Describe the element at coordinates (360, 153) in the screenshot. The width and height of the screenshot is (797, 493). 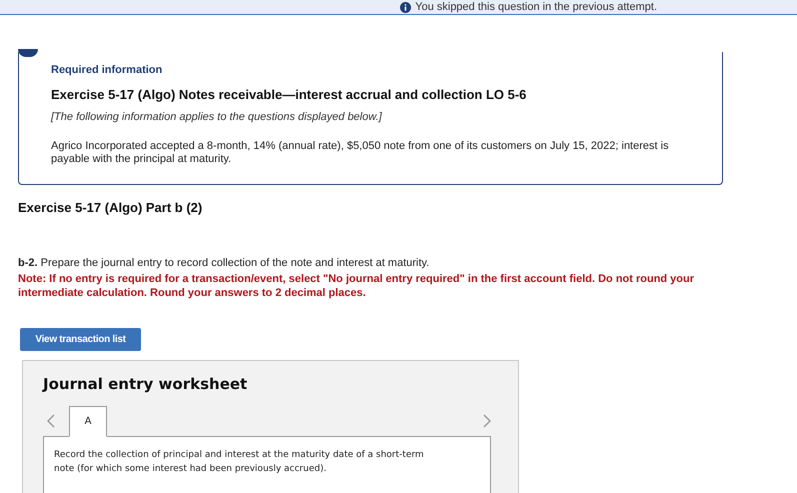
I see `info-body: Agrico Incorporated accepted a 8-month, 14% (annual rate), $5,050 note from one of its customers on July 15, 2022; interest is payable with the principal at maturity.` at that location.